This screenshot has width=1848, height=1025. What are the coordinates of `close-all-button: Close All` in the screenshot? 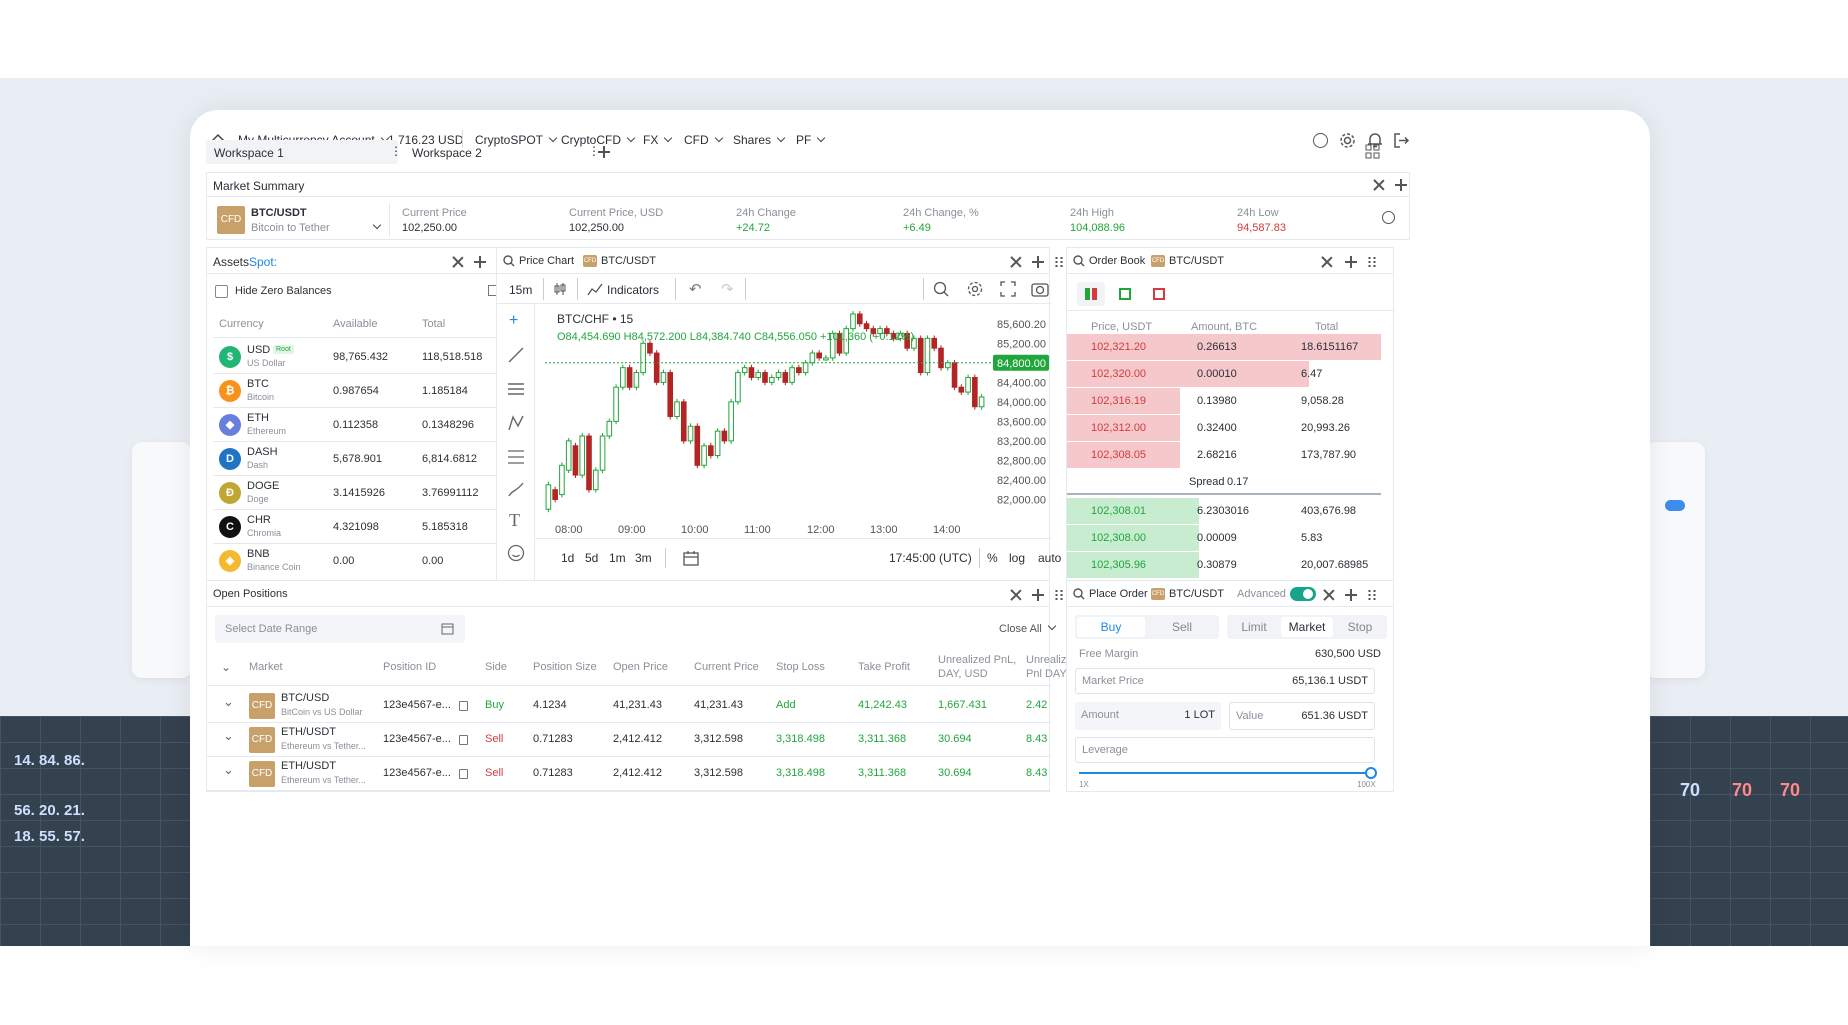 It's located at (1028, 628).